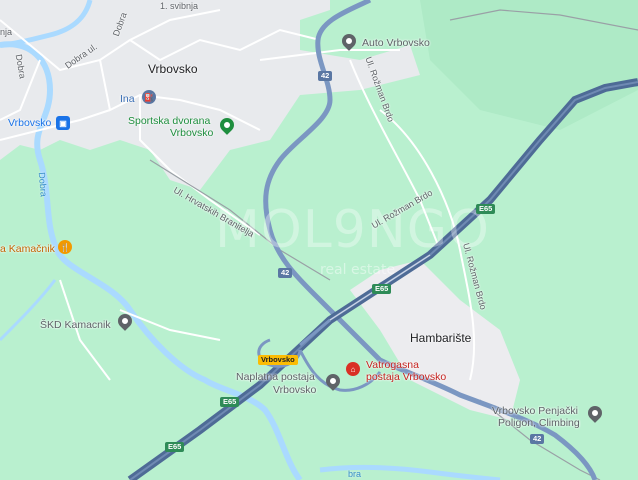 The image size is (638, 480). I want to click on water-bottom: bra, so click(355, 474).